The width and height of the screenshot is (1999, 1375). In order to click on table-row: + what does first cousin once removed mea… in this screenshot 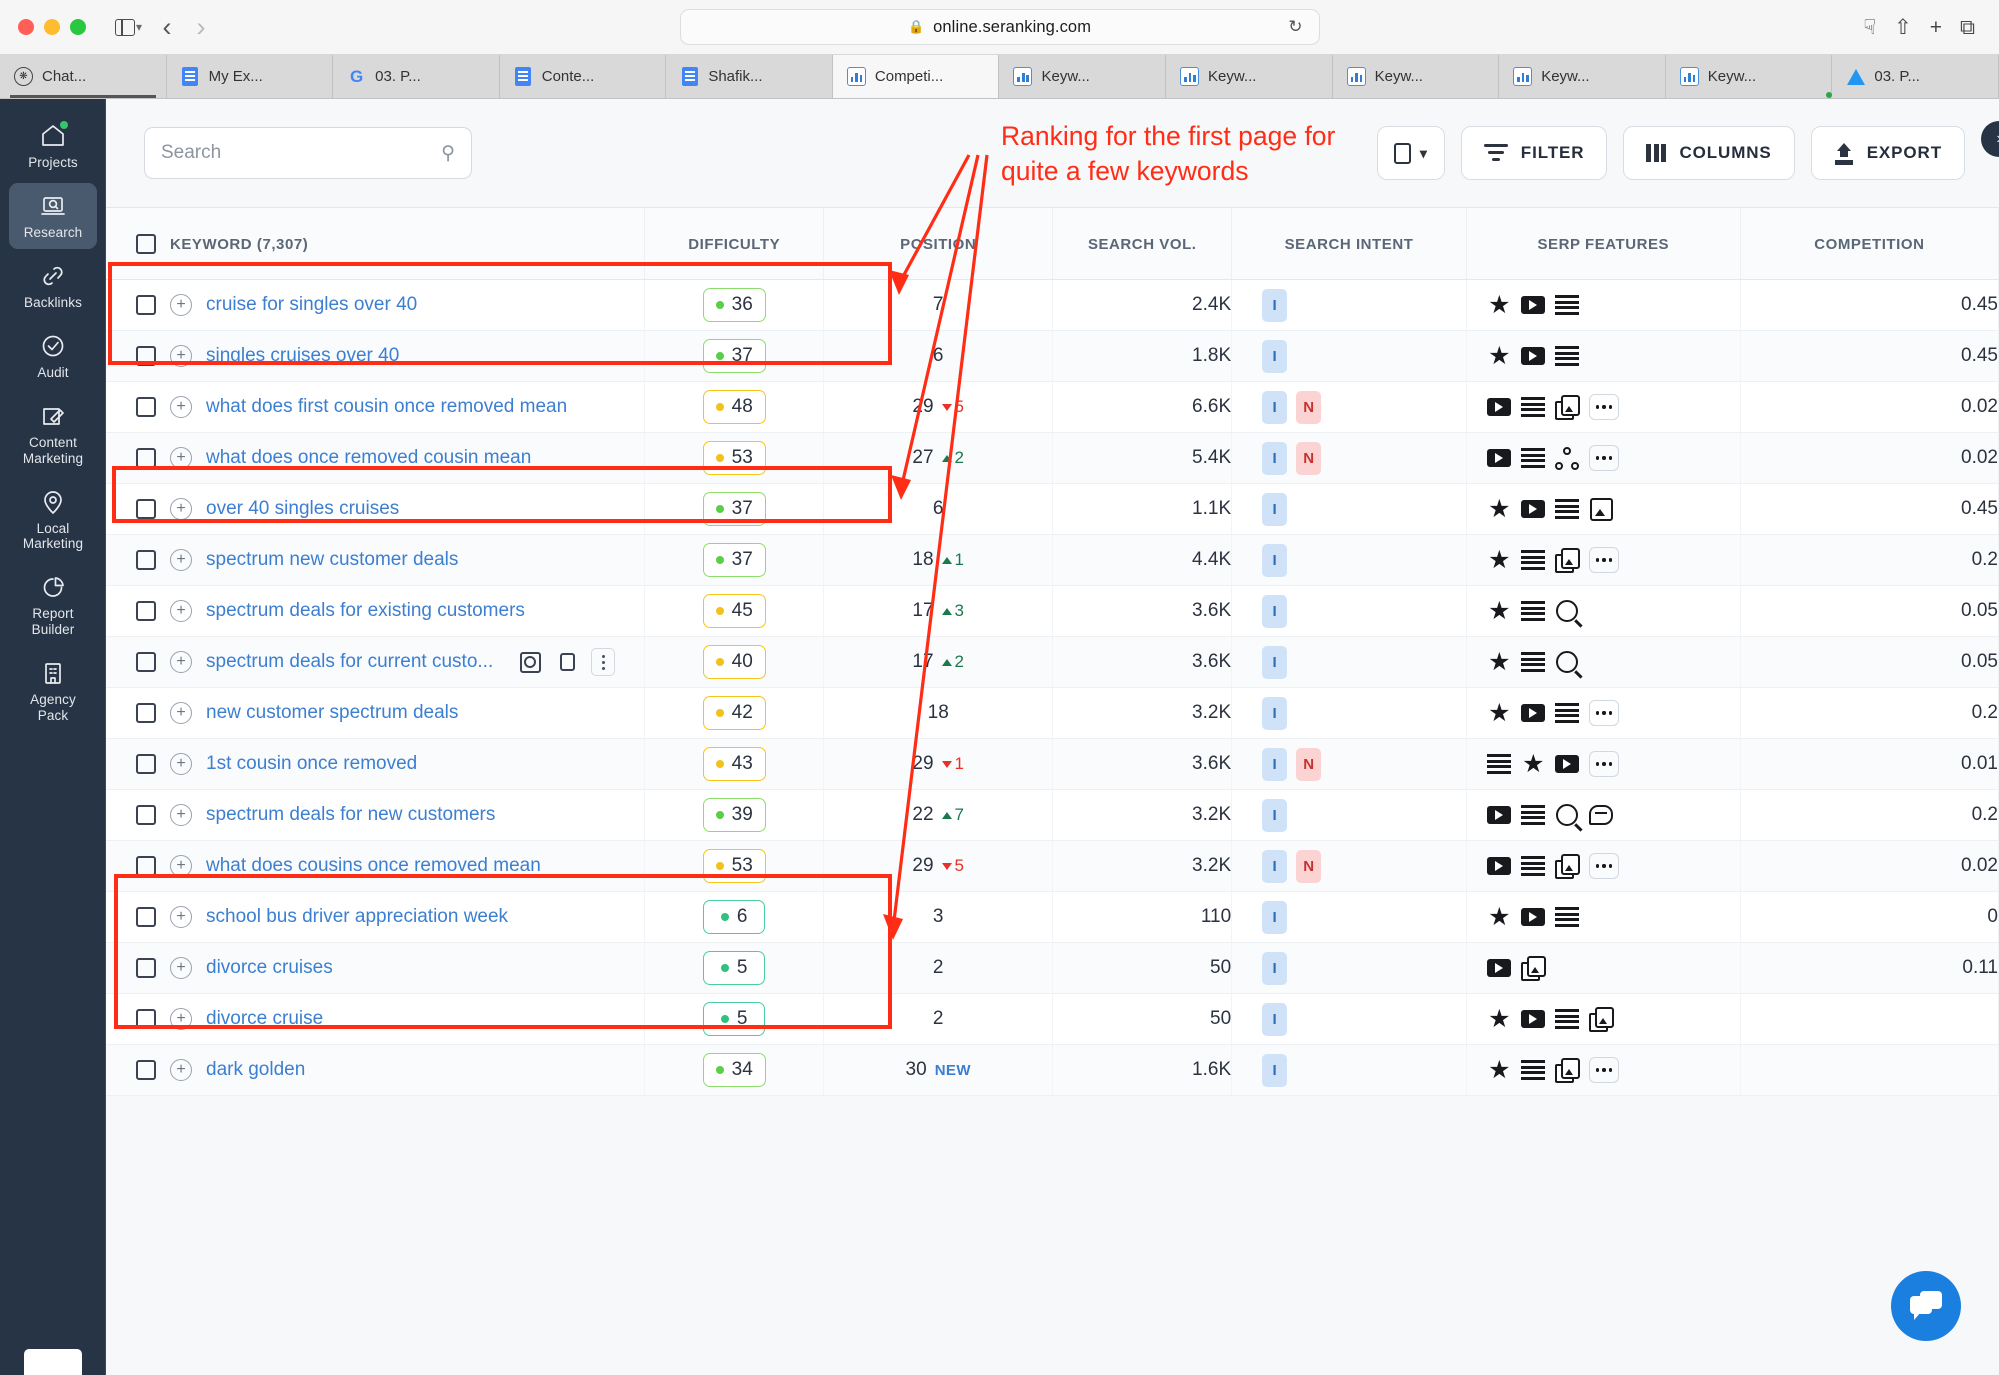, I will do `click(1052, 407)`.